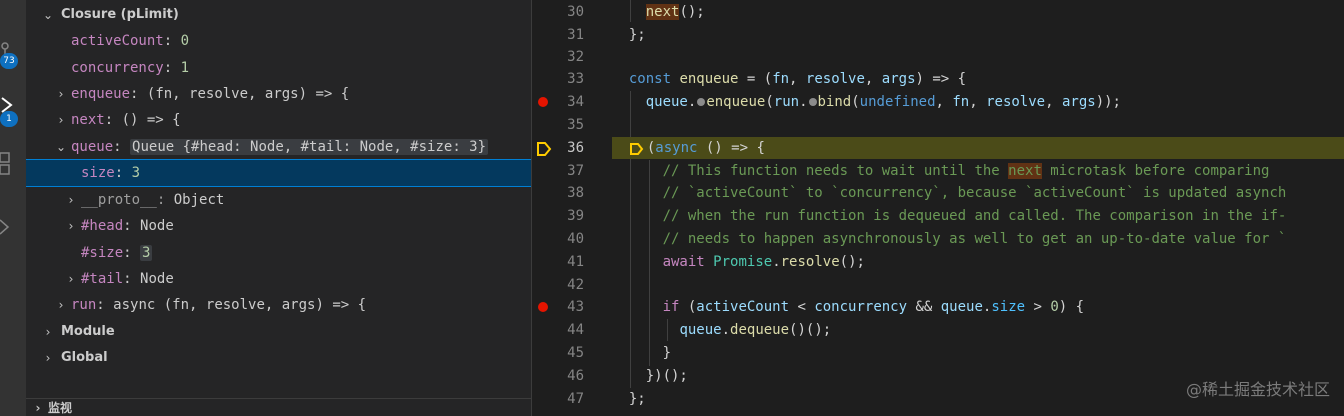  I want to click on line-number: 33, so click(575, 79).